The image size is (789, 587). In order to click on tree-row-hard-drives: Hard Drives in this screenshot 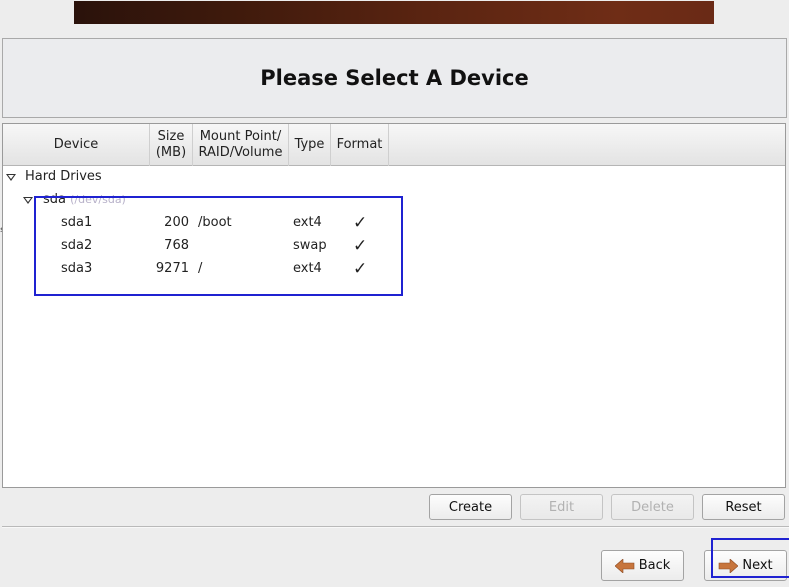, I will do `click(394, 177)`.